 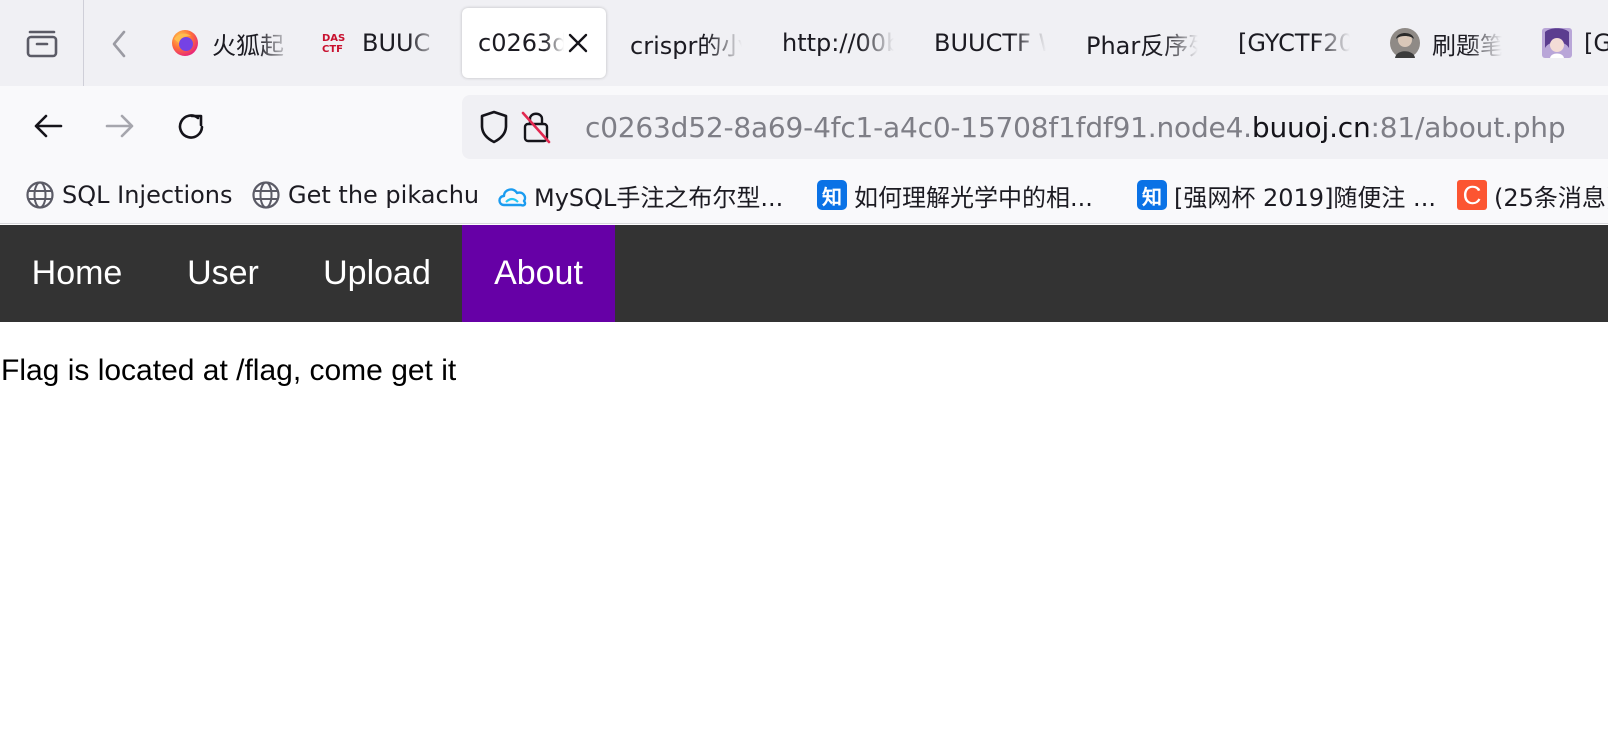 I want to click on arrow-right-icon, so click(x=119, y=126).